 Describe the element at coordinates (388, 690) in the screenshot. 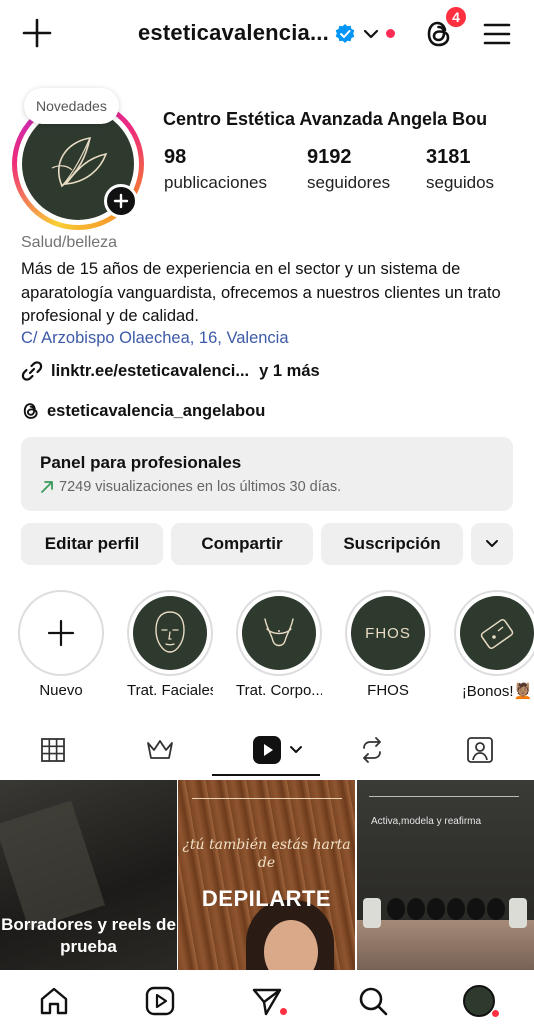

I see `highlight-label: FHOS` at that location.